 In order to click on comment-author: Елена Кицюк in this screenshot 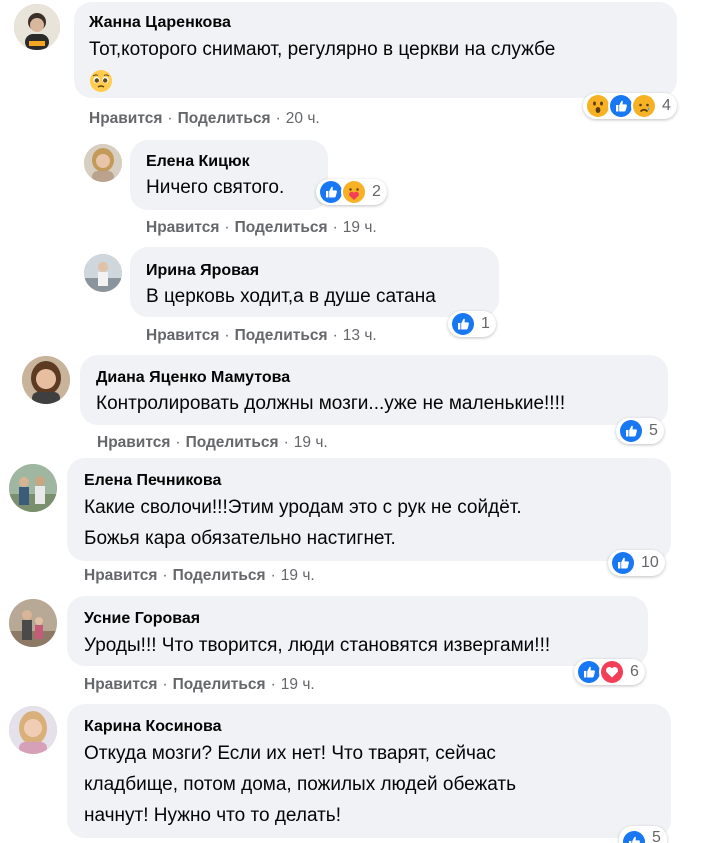, I will do `click(198, 162)`.